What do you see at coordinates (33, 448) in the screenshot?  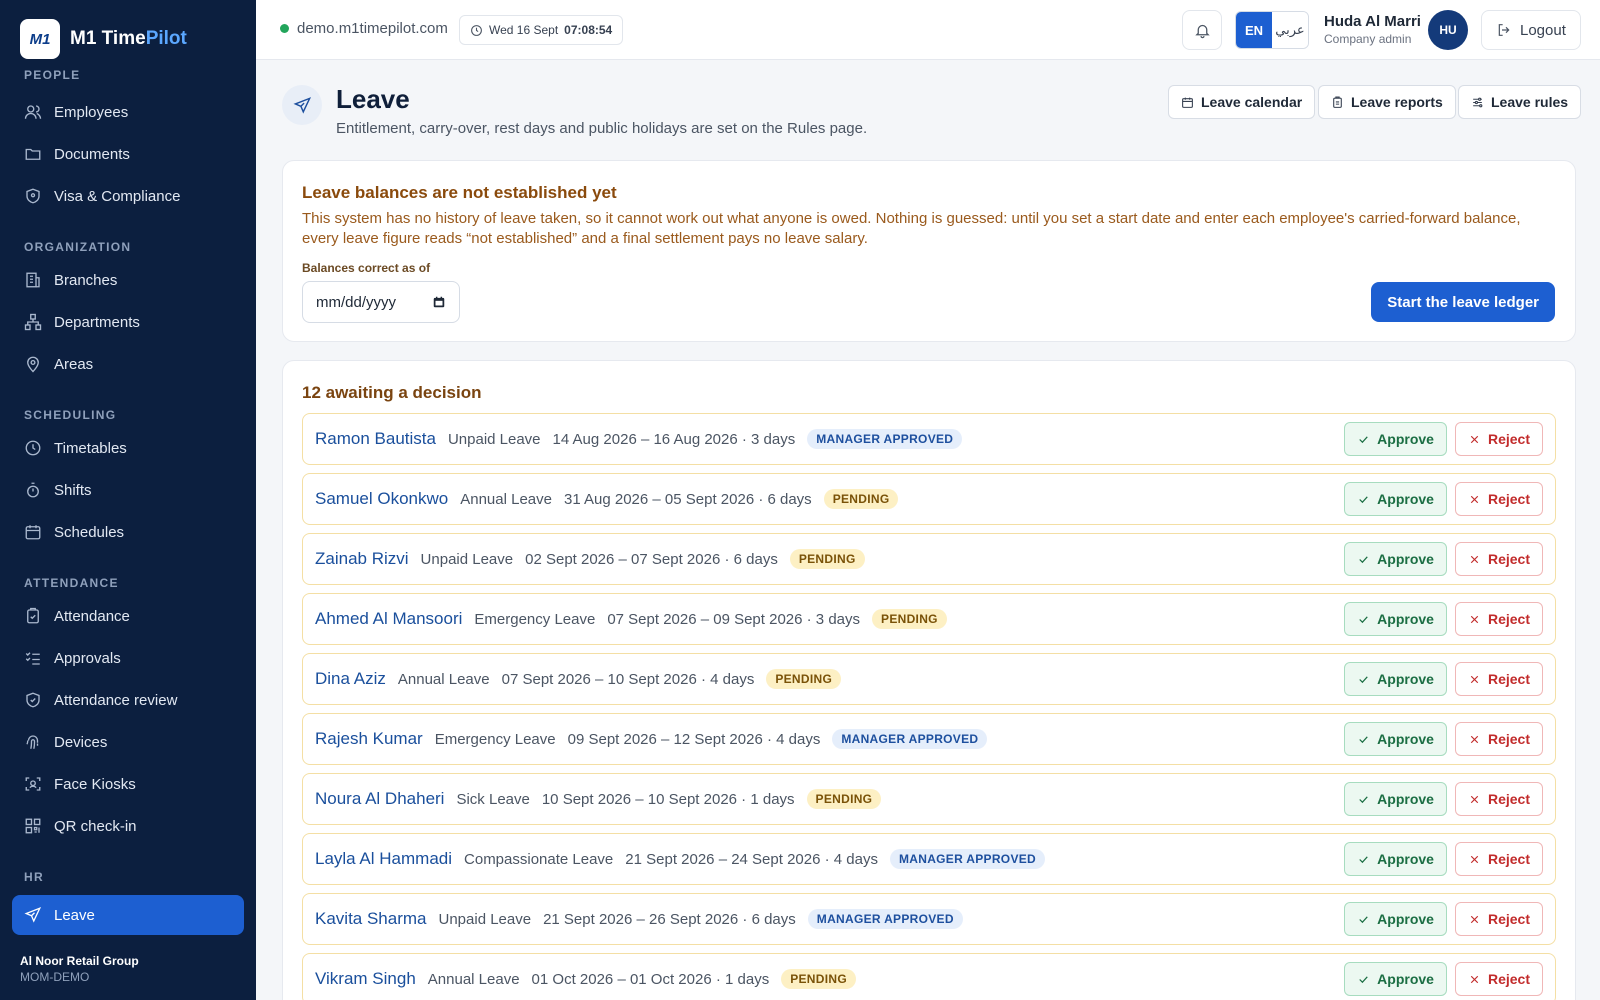 I see `clock-icon` at bounding box center [33, 448].